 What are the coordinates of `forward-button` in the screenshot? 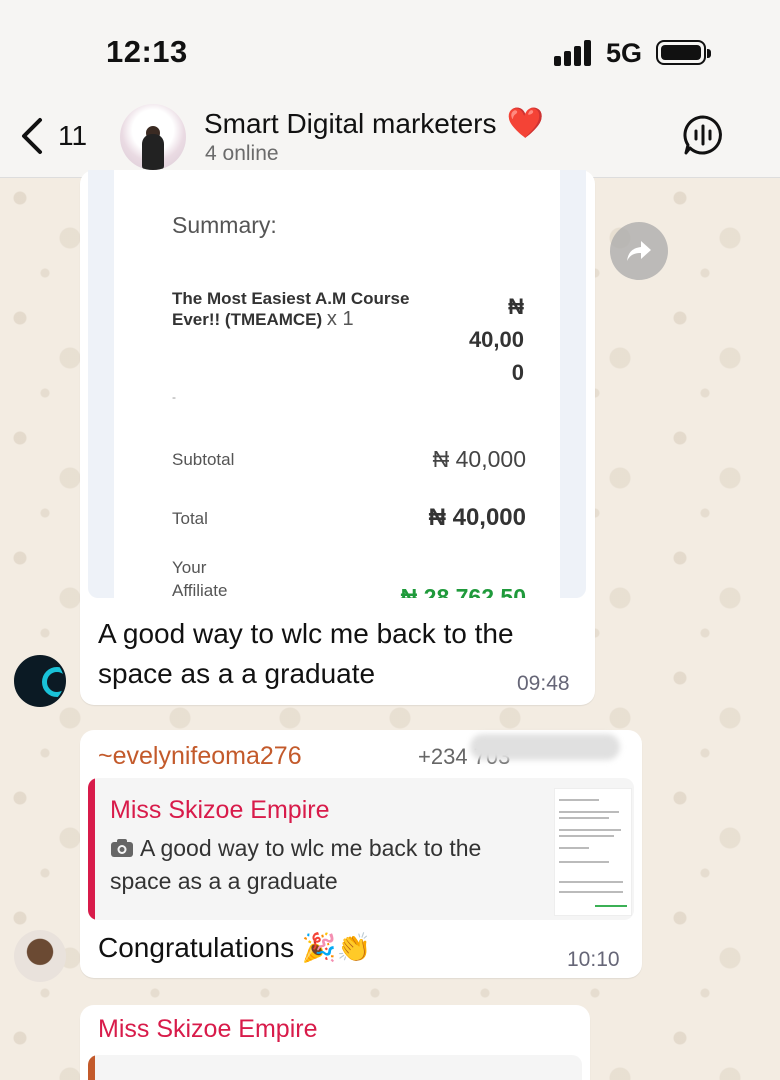 It's located at (639, 251).